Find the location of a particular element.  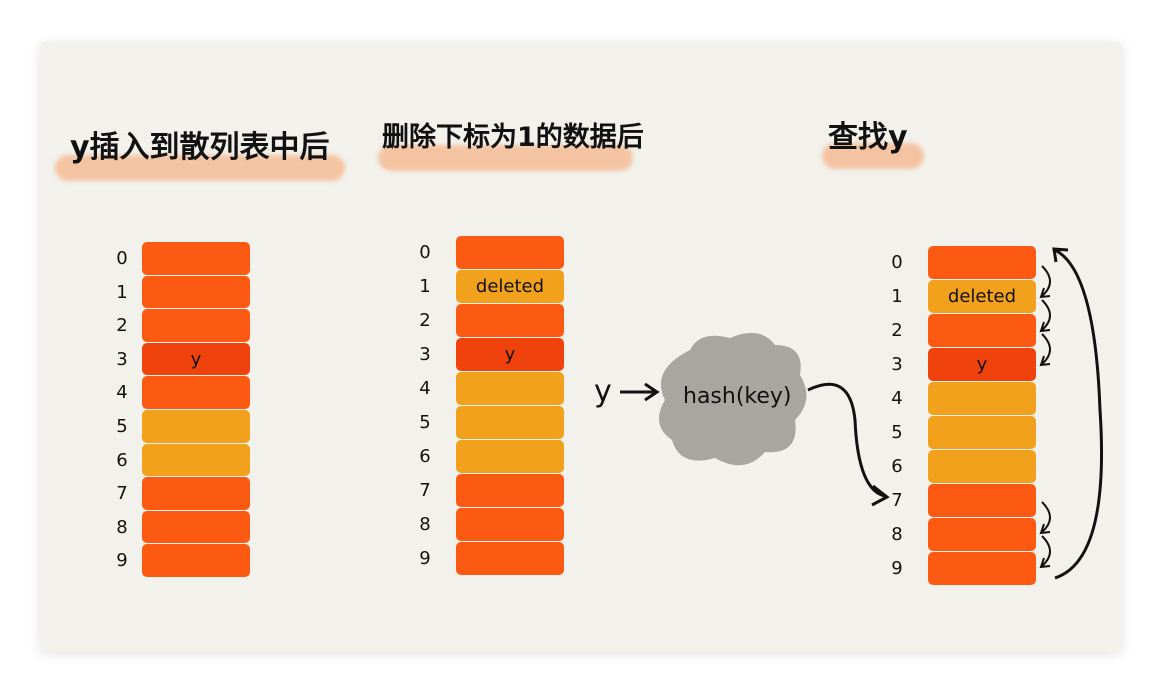

hash-to-slot-arrow is located at coordinates (848, 444).